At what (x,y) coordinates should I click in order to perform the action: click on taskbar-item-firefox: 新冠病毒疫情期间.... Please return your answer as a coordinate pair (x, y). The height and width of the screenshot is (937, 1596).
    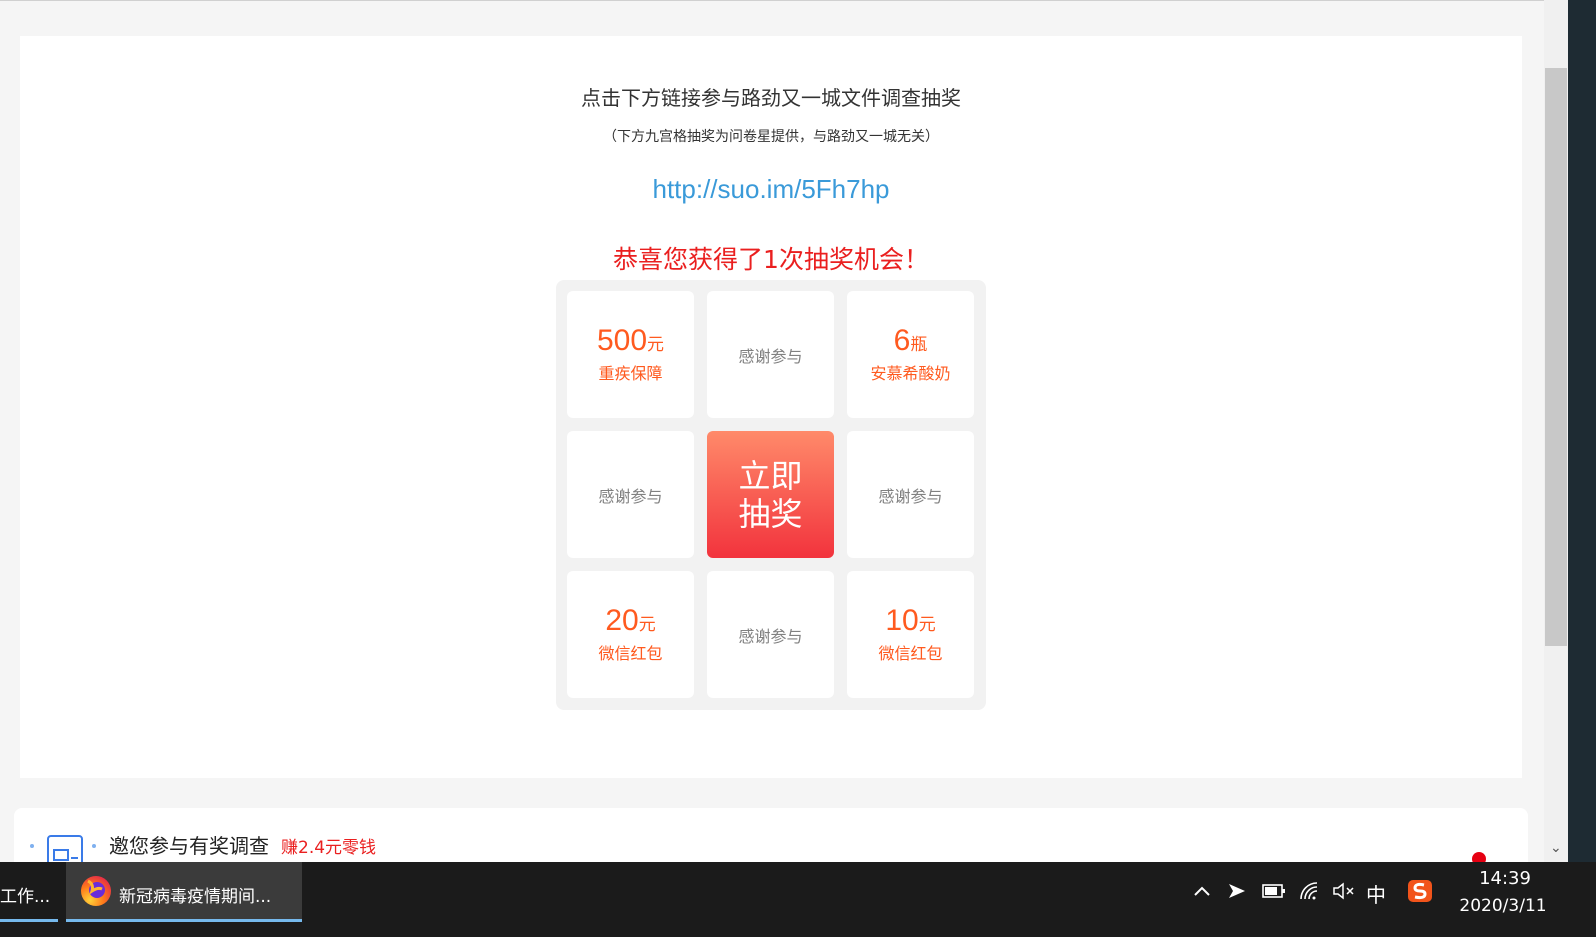
    Looking at the image, I should click on (184, 892).